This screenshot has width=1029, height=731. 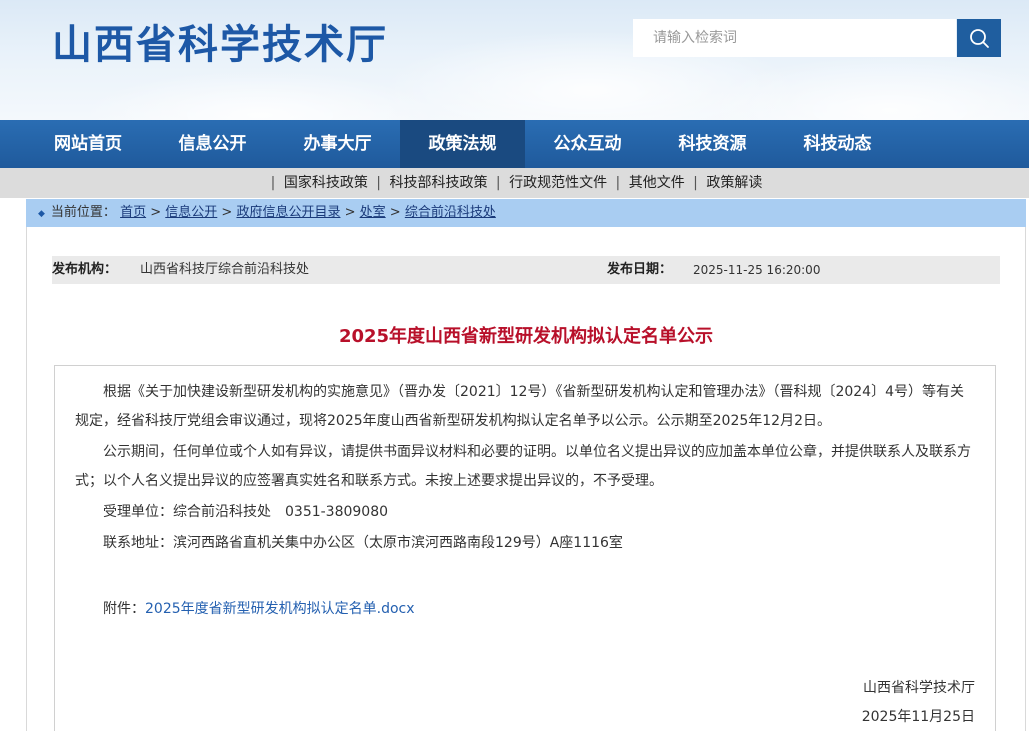 I want to click on nav-item-public-interaction: 公众互动, so click(x=587, y=144).